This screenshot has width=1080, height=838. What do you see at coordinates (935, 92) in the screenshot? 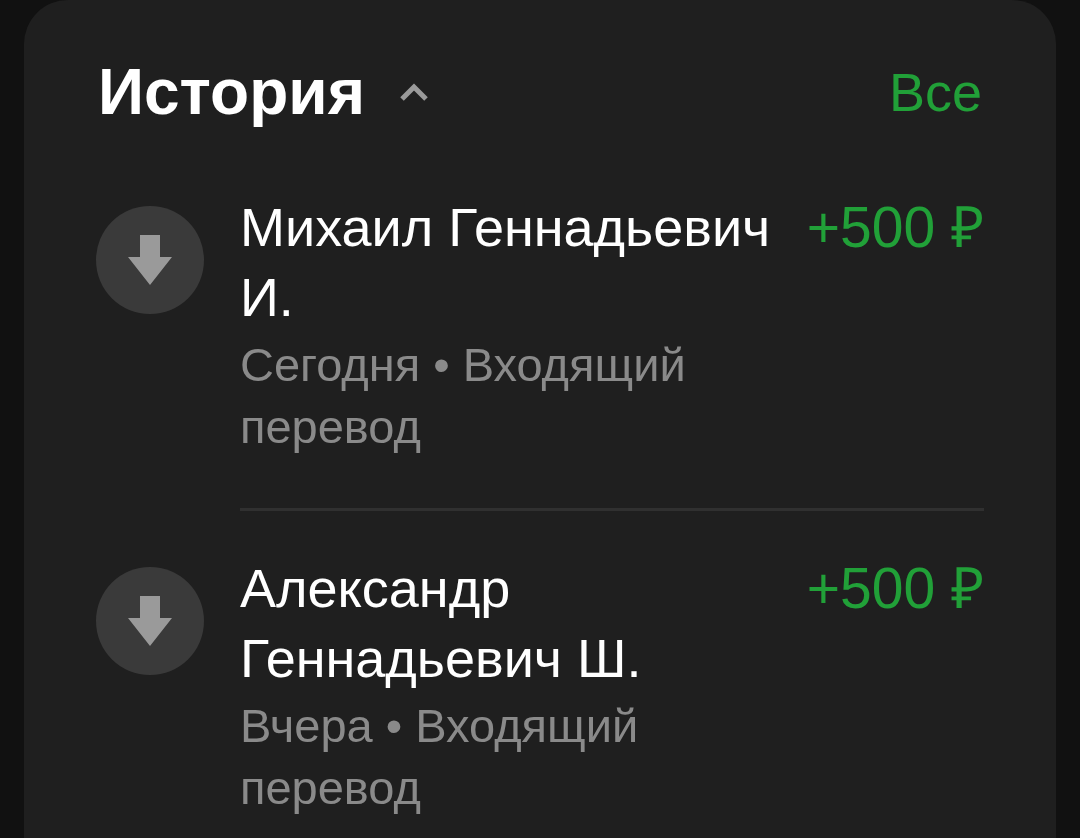
I see `all-link: Все` at bounding box center [935, 92].